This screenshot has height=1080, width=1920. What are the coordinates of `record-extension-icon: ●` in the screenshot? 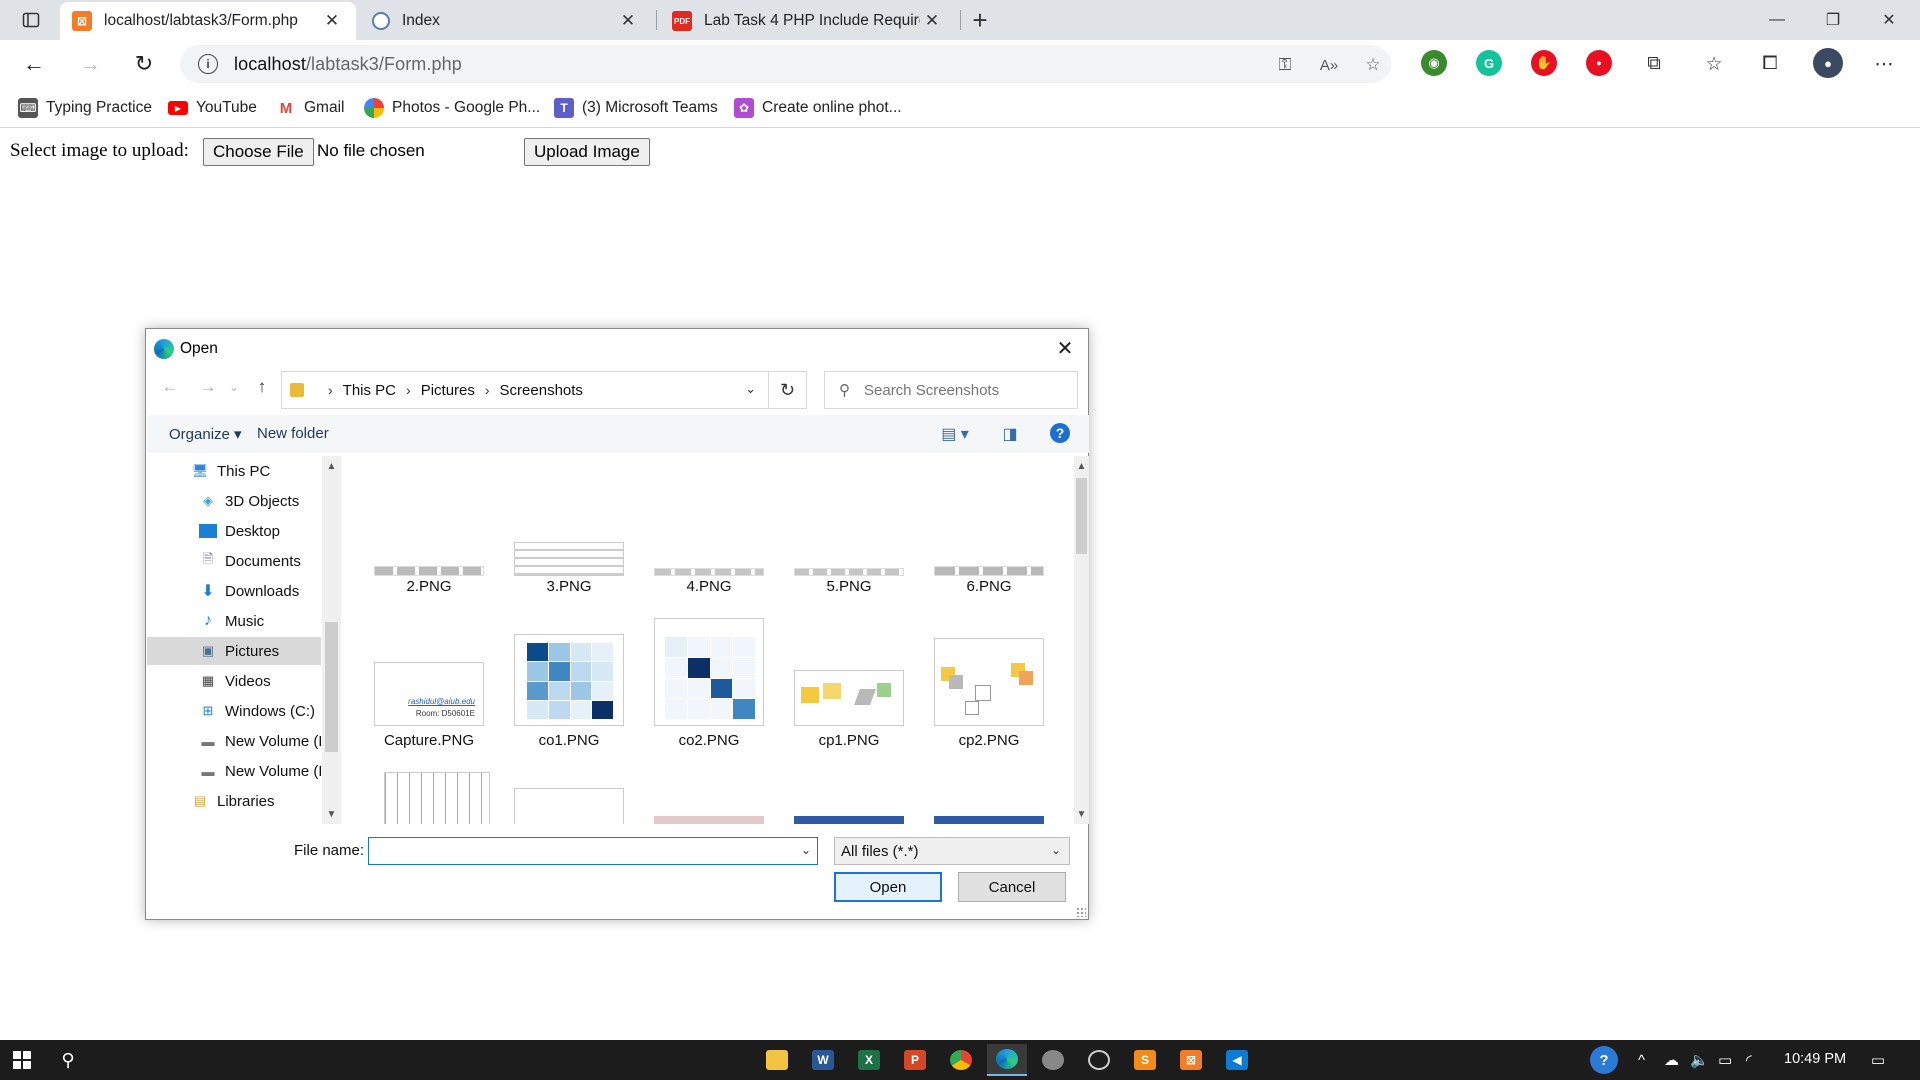 It's located at (1599, 63).